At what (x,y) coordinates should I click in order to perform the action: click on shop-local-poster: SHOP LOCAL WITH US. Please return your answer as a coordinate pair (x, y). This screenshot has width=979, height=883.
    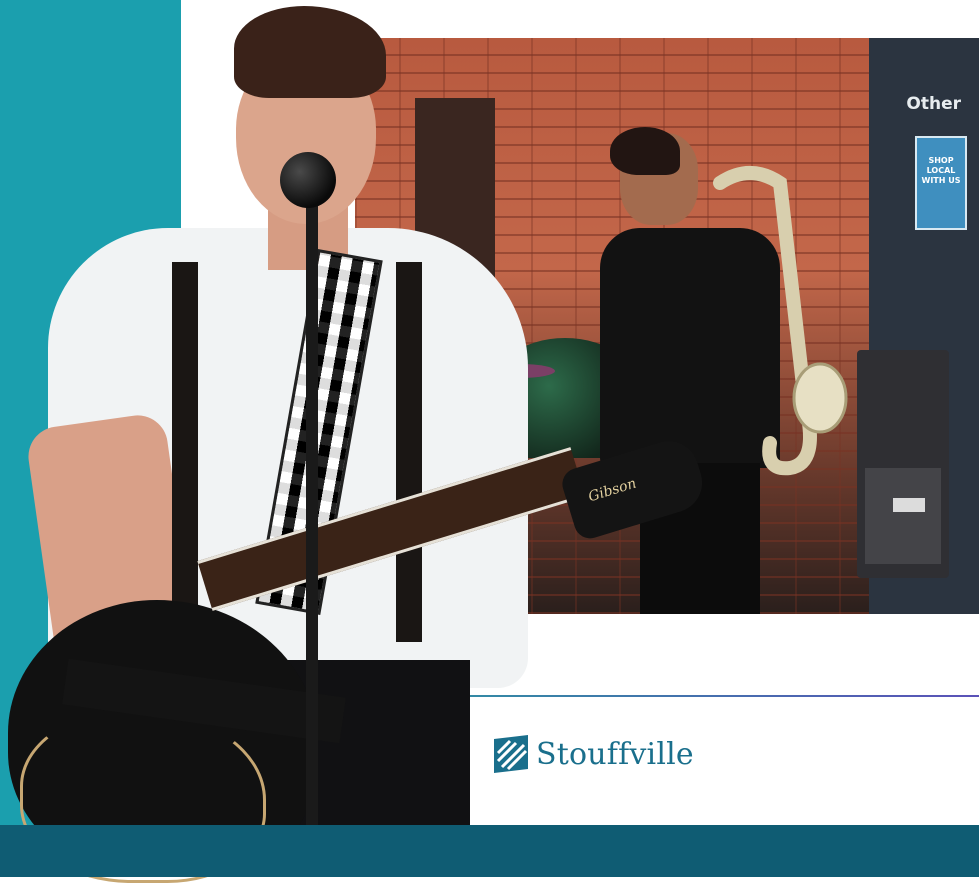
    Looking at the image, I should click on (941, 183).